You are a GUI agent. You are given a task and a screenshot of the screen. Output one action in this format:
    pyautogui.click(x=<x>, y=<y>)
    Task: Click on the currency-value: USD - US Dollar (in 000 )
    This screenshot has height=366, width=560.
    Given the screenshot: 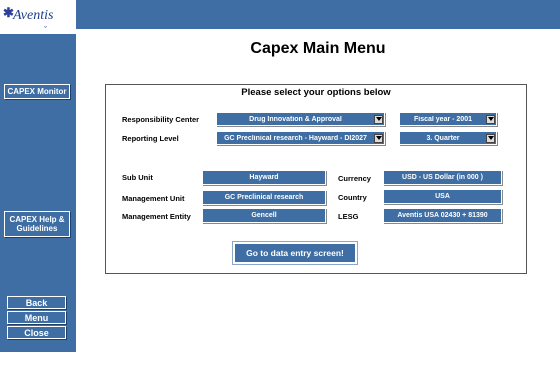 What is the action you would take?
    pyautogui.click(x=442, y=177)
    